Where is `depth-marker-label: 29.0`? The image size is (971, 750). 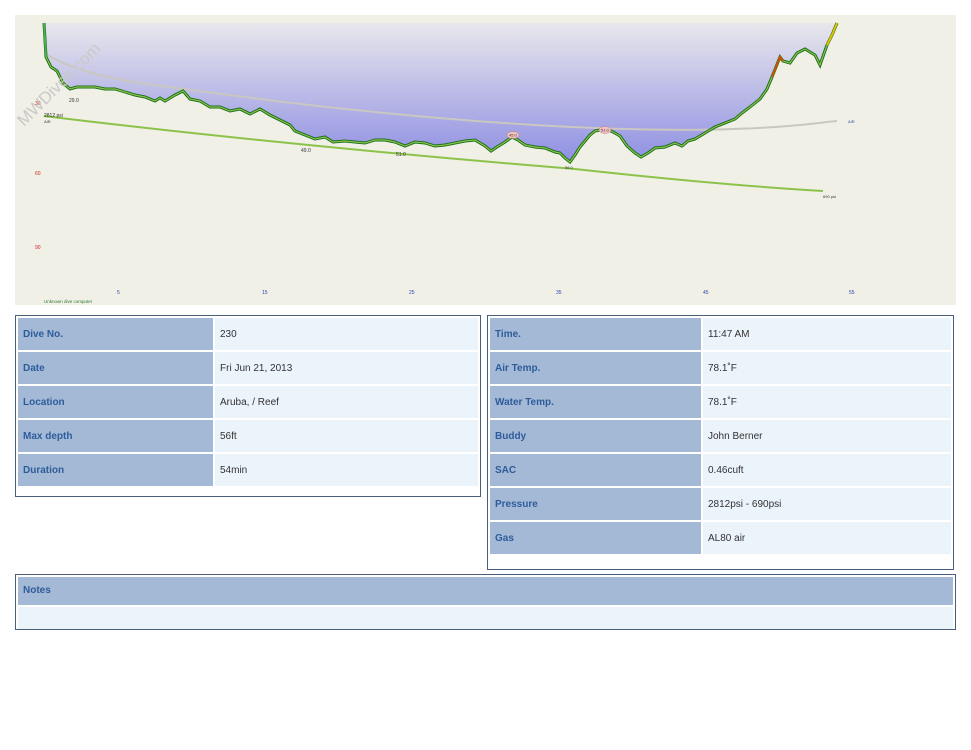
depth-marker-label: 29.0 is located at coordinates (74, 101).